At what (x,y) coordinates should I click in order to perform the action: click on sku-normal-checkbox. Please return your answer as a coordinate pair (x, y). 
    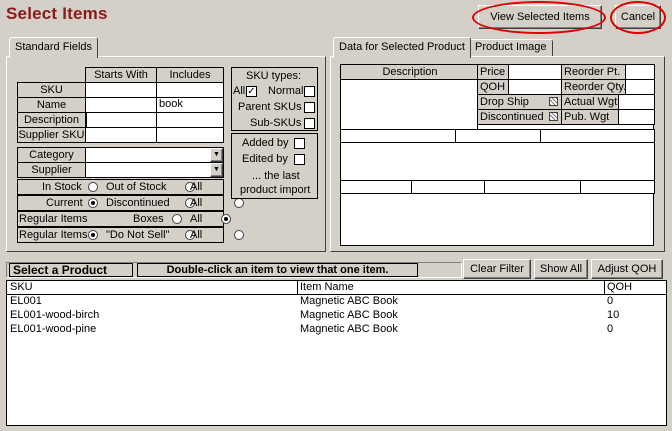
    Looking at the image, I should click on (309, 91).